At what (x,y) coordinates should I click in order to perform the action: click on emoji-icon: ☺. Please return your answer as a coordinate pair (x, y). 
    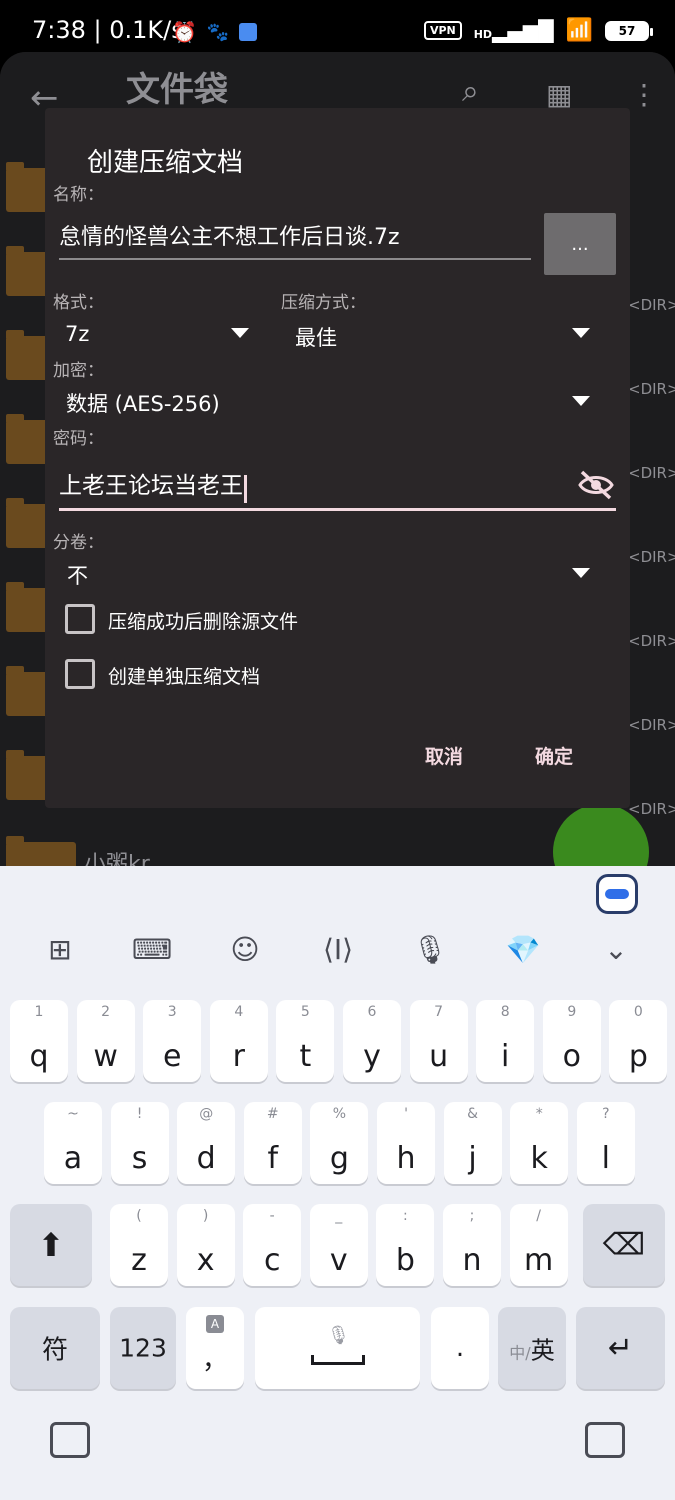
    Looking at the image, I should click on (245, 950).